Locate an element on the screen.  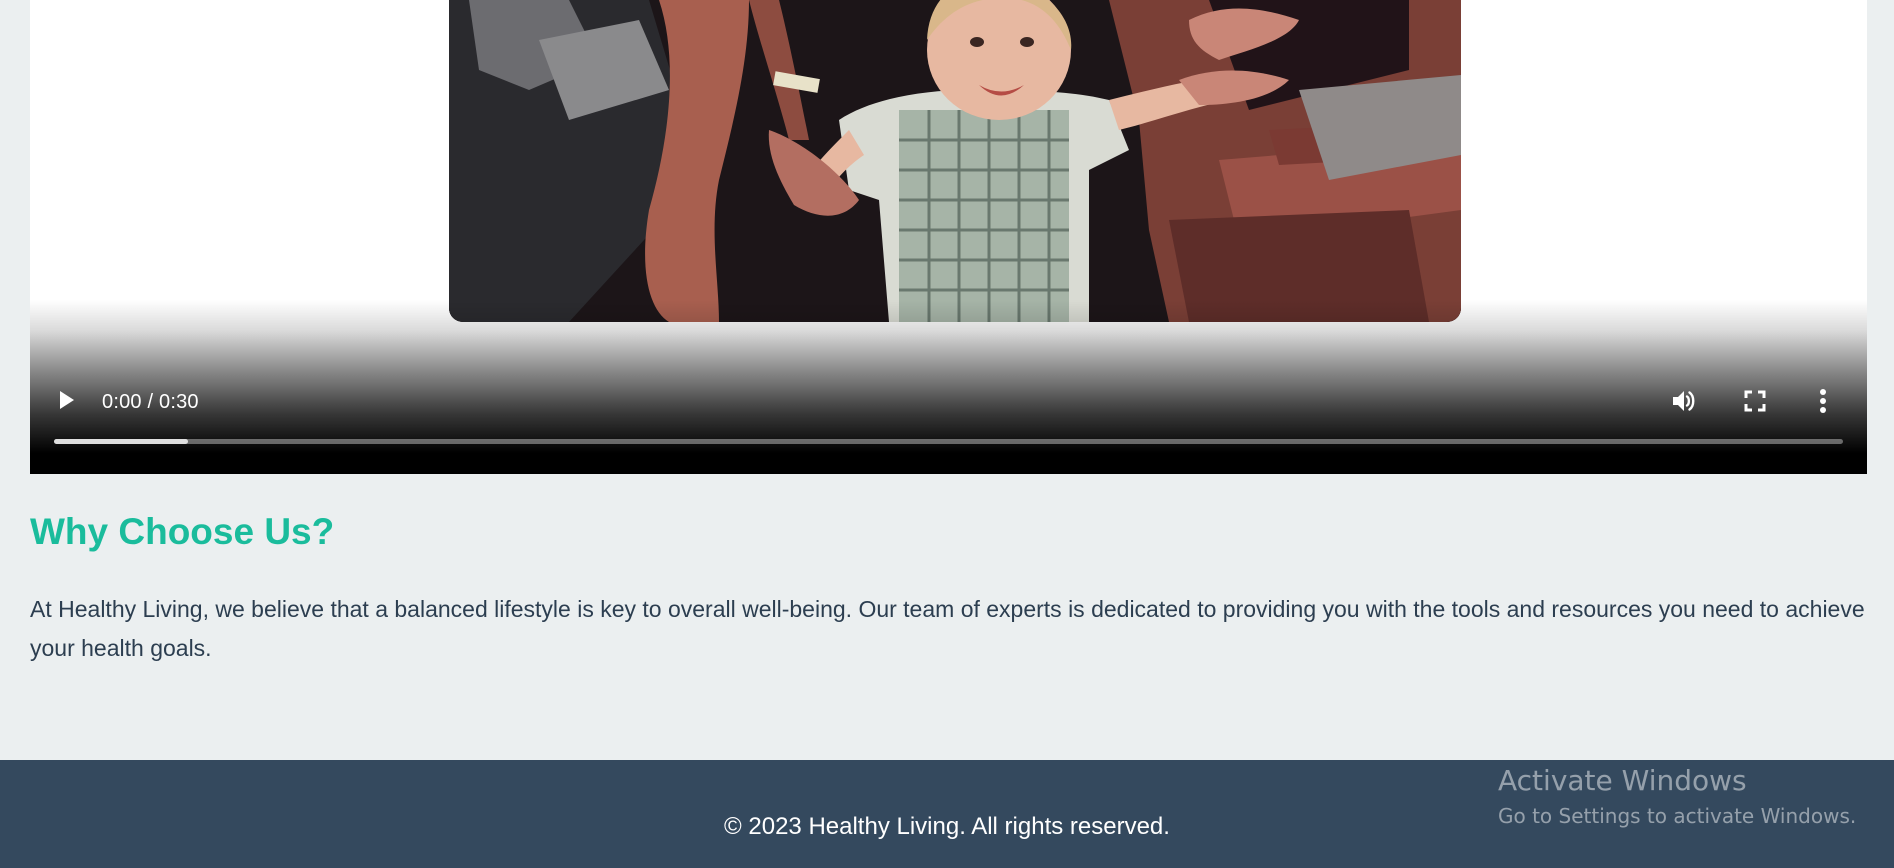
time-display: 0:00 / 0:30 is located at coordinates (150, 402).